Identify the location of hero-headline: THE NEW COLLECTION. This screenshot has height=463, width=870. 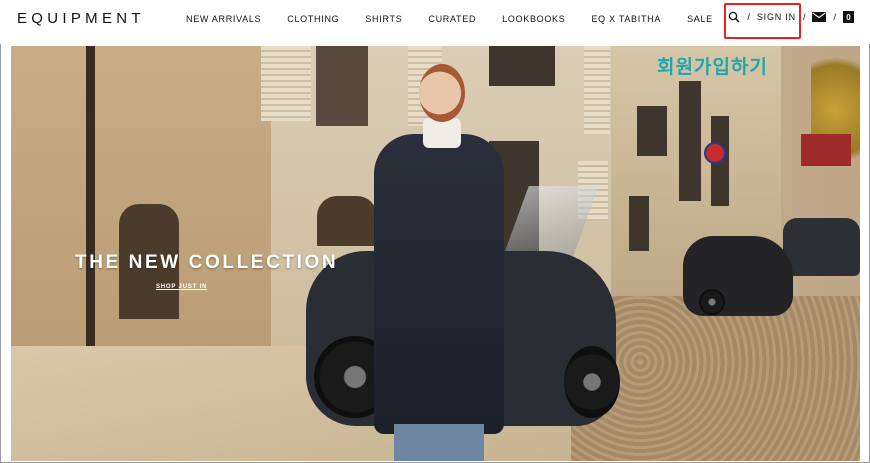
(207, 262).